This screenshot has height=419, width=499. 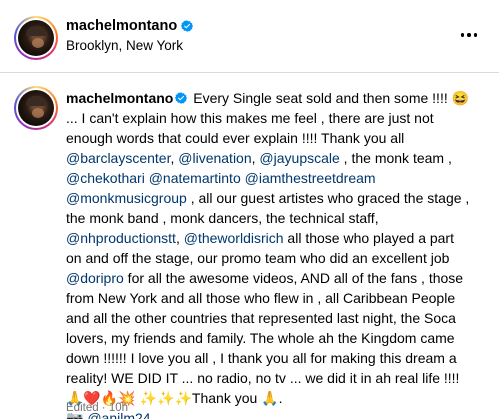 What do you see at coordinates (214, 158) in the screenshot?
I see `mention-link: @livenation` at bounding box center [214, 158].